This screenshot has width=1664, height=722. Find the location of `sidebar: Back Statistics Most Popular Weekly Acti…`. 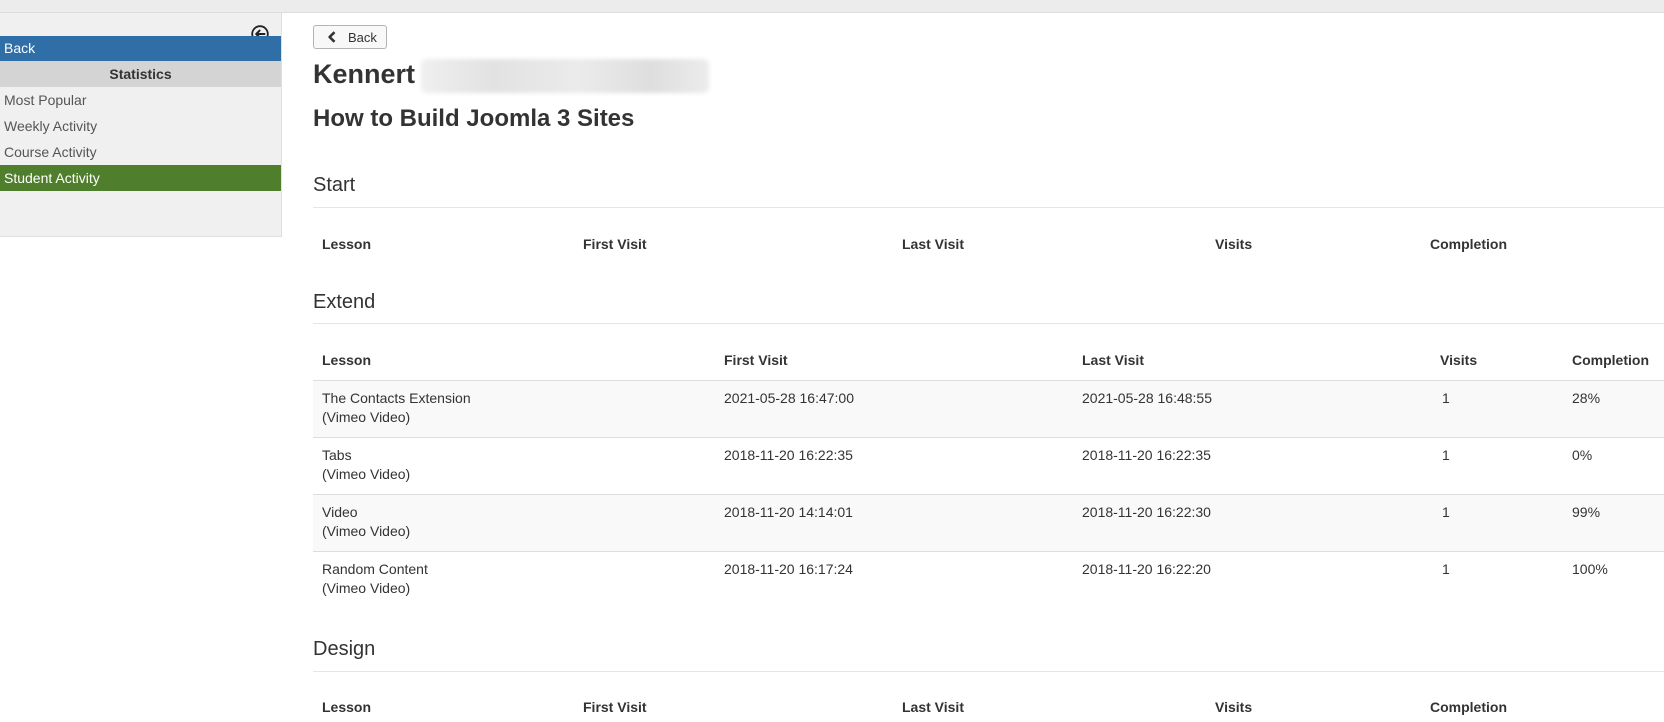

sidebar: Back Statistics Most Popular Weekly Acti… is located at coordinates (141, 125).